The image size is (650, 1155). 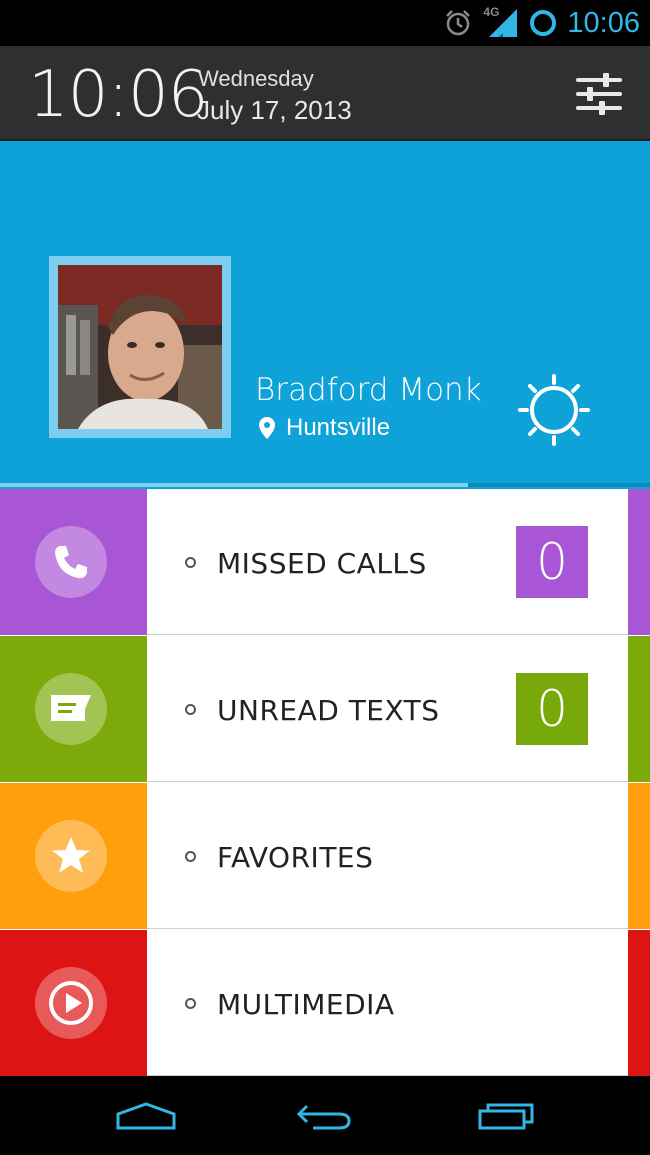 I want to click on unread-texts-count: 0, so click(x=552, y=709).